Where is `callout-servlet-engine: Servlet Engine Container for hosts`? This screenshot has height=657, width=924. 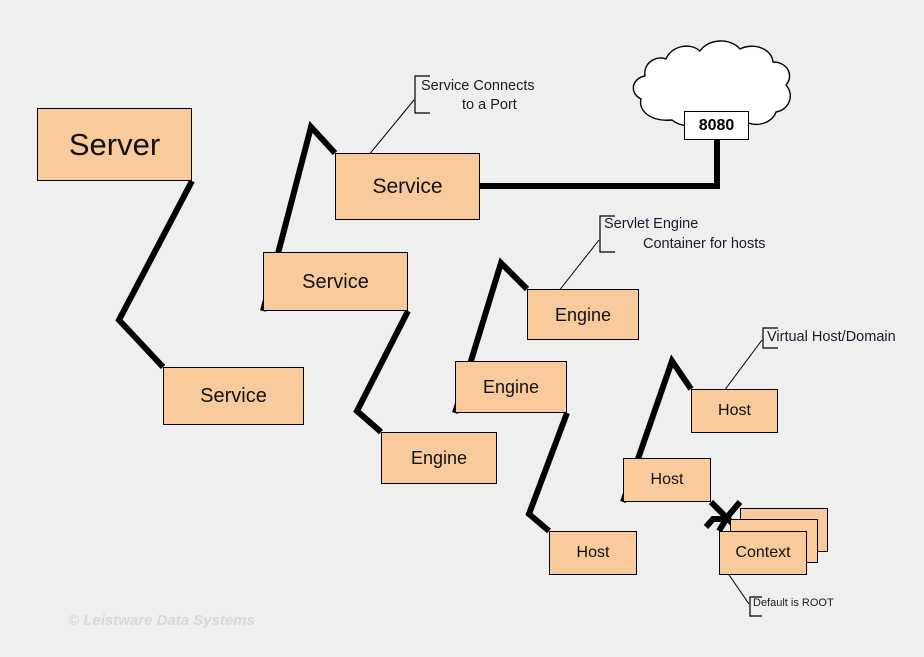 callout-servlet-engine: Servlet Engine Container for hosts is located at coordinates (681, 234).